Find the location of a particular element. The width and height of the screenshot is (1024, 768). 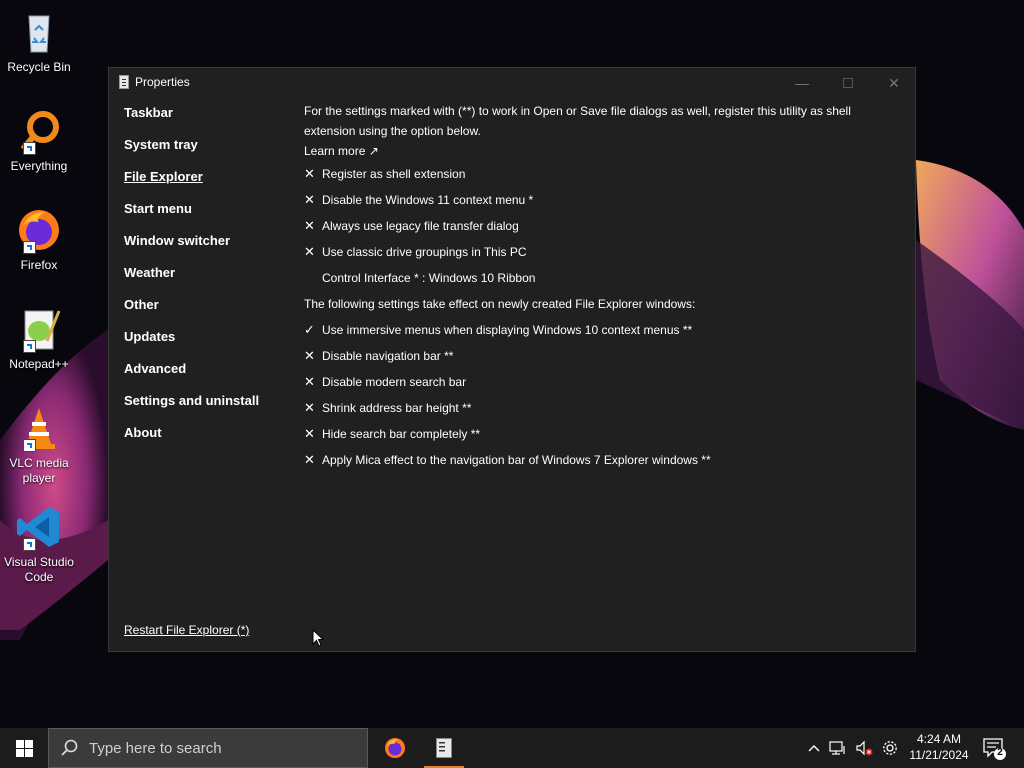

option-label: Register as shell extension is located at coordinates (394, 174).